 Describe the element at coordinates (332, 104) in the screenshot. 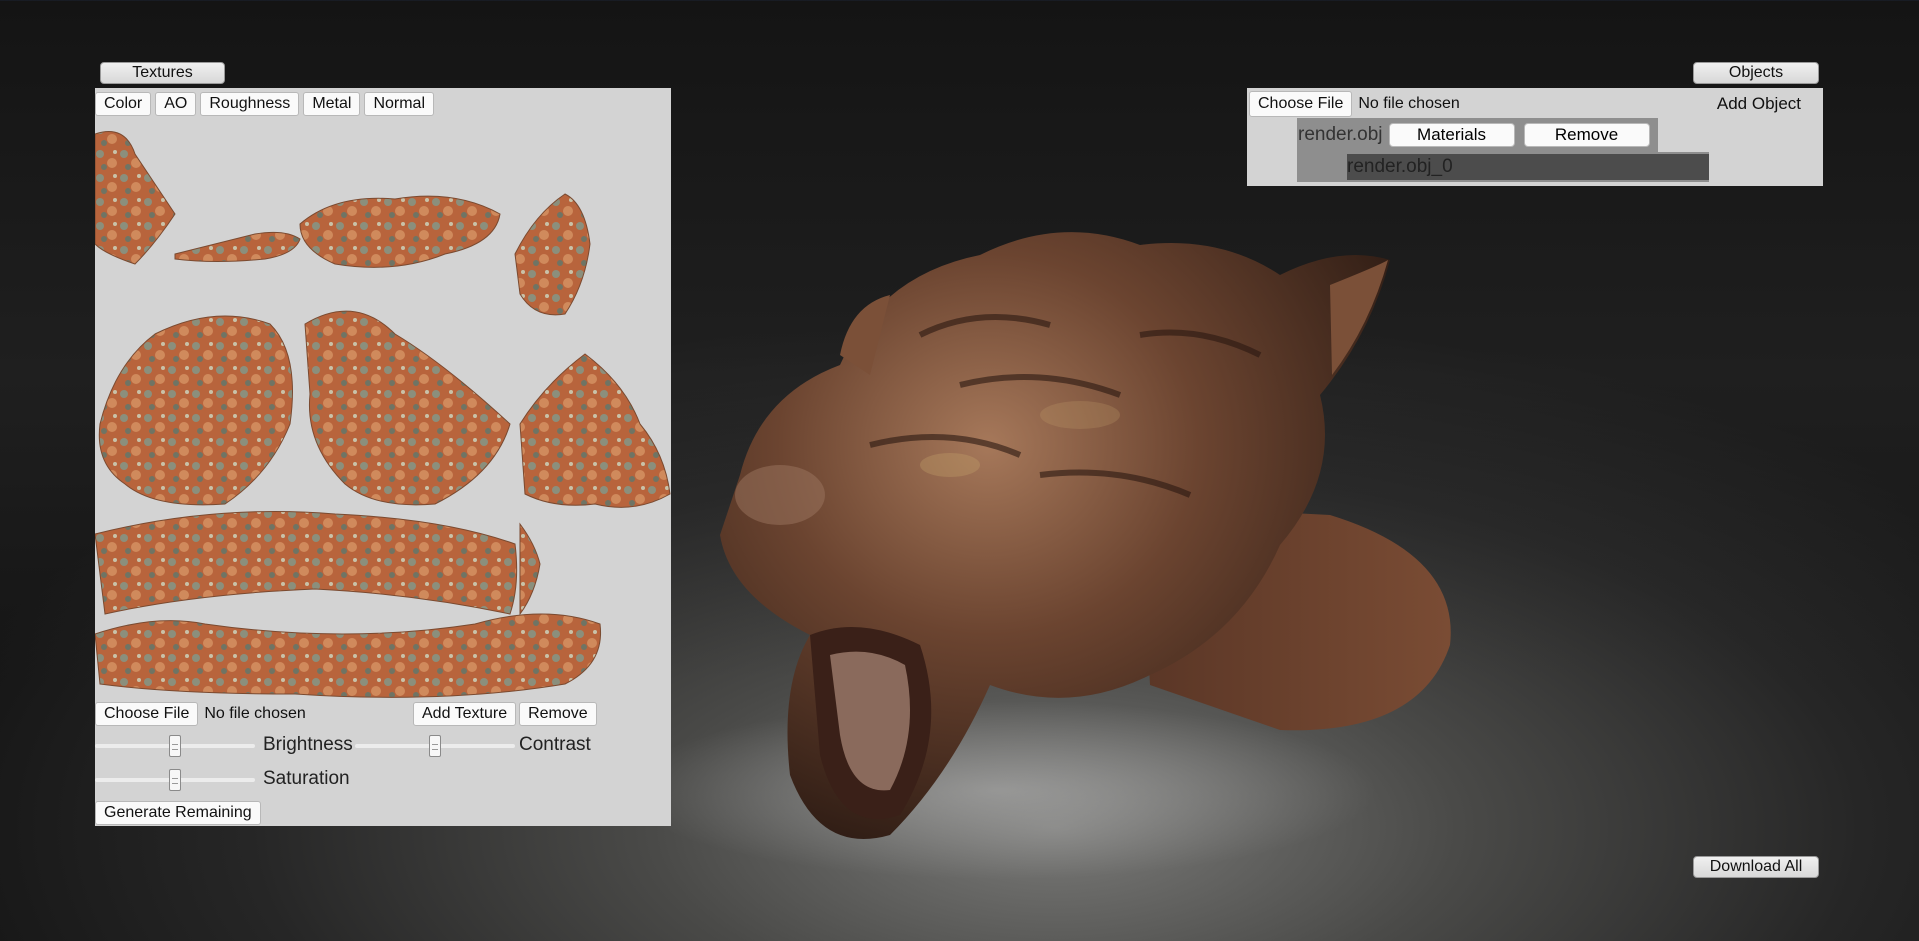

I see `tab-metal: Metal` at that location.